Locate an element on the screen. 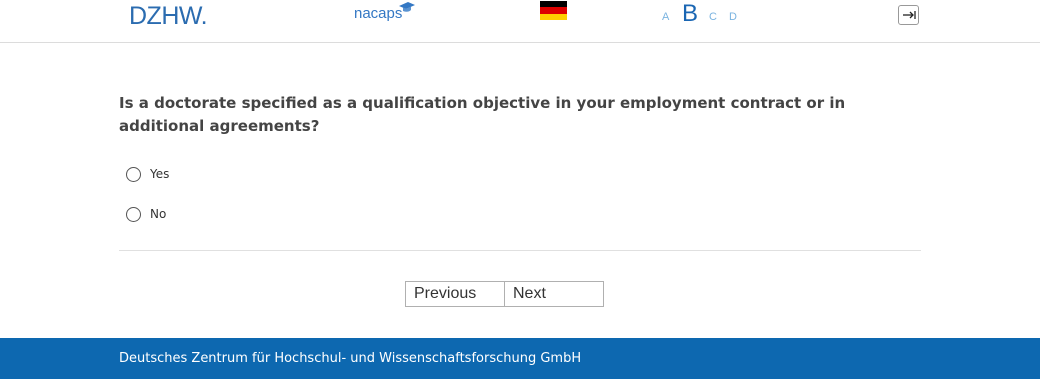  divider is located at coordinates (520, 250).